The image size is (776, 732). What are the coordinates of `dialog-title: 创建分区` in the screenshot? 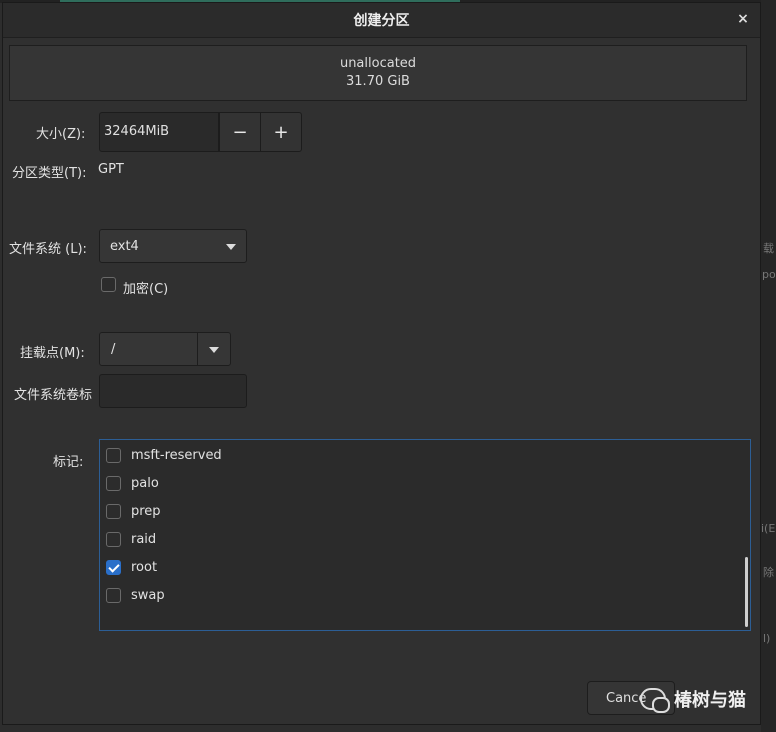 It's located at (381, 21).